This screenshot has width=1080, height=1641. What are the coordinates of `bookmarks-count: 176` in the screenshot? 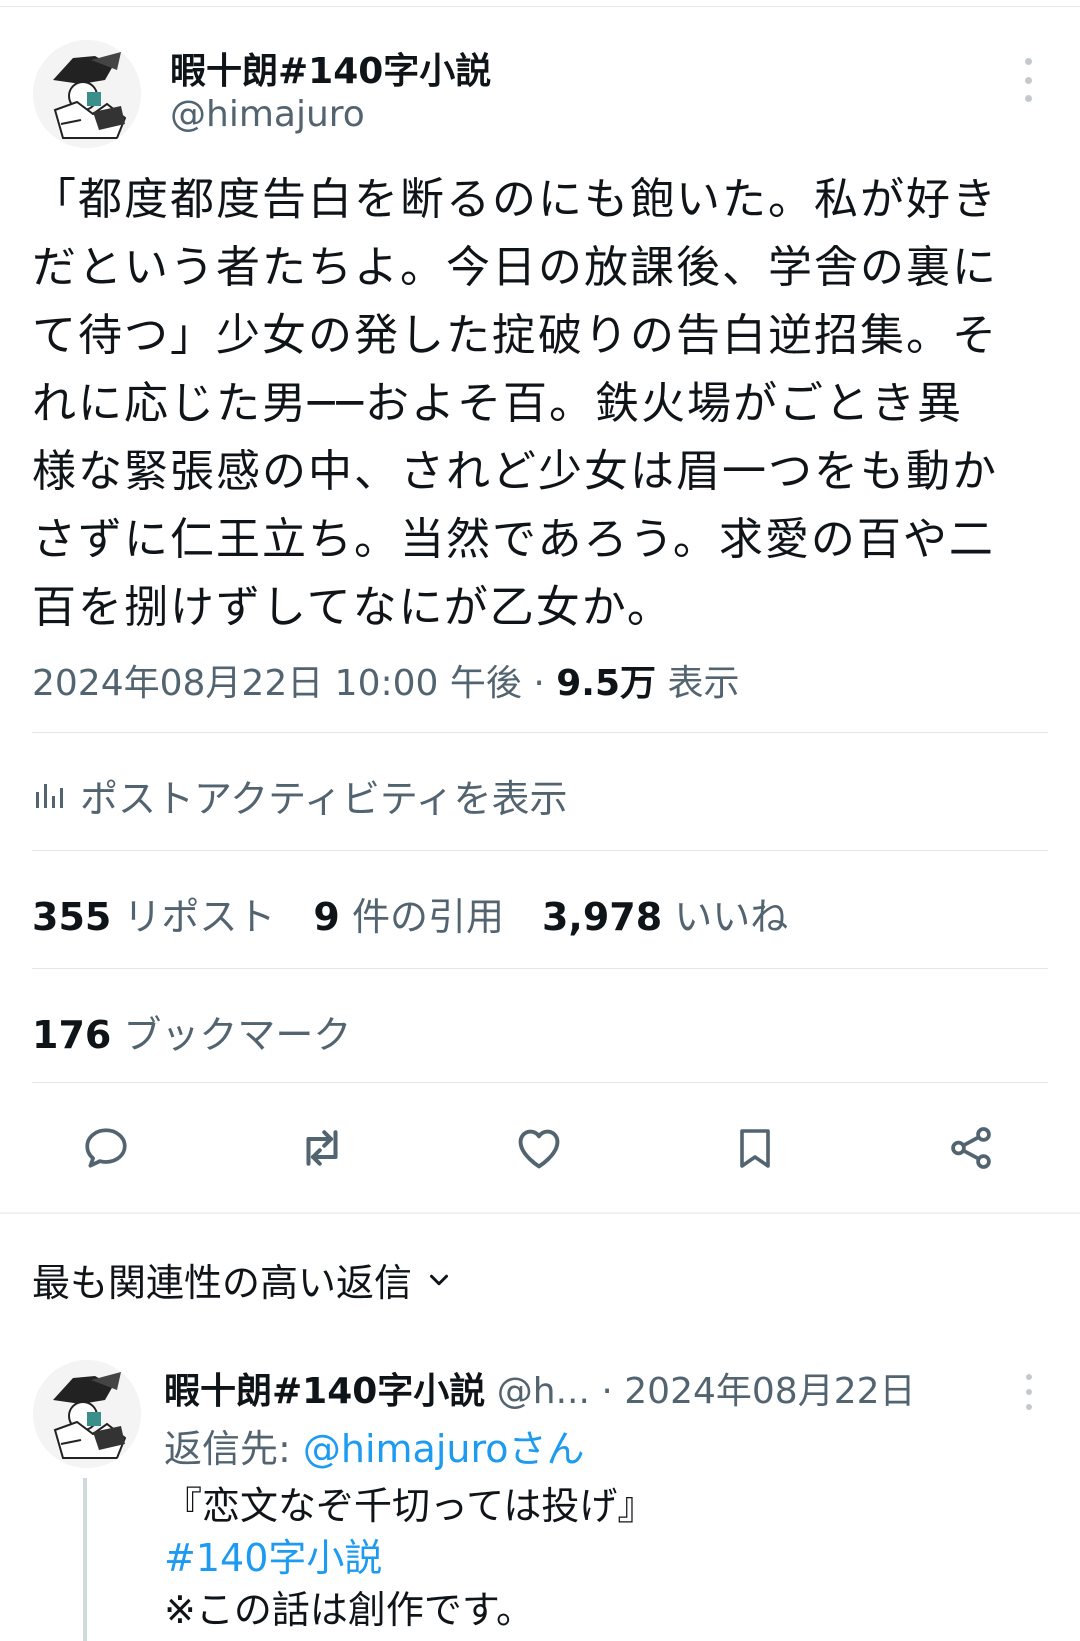 It's located at (72, 1035).